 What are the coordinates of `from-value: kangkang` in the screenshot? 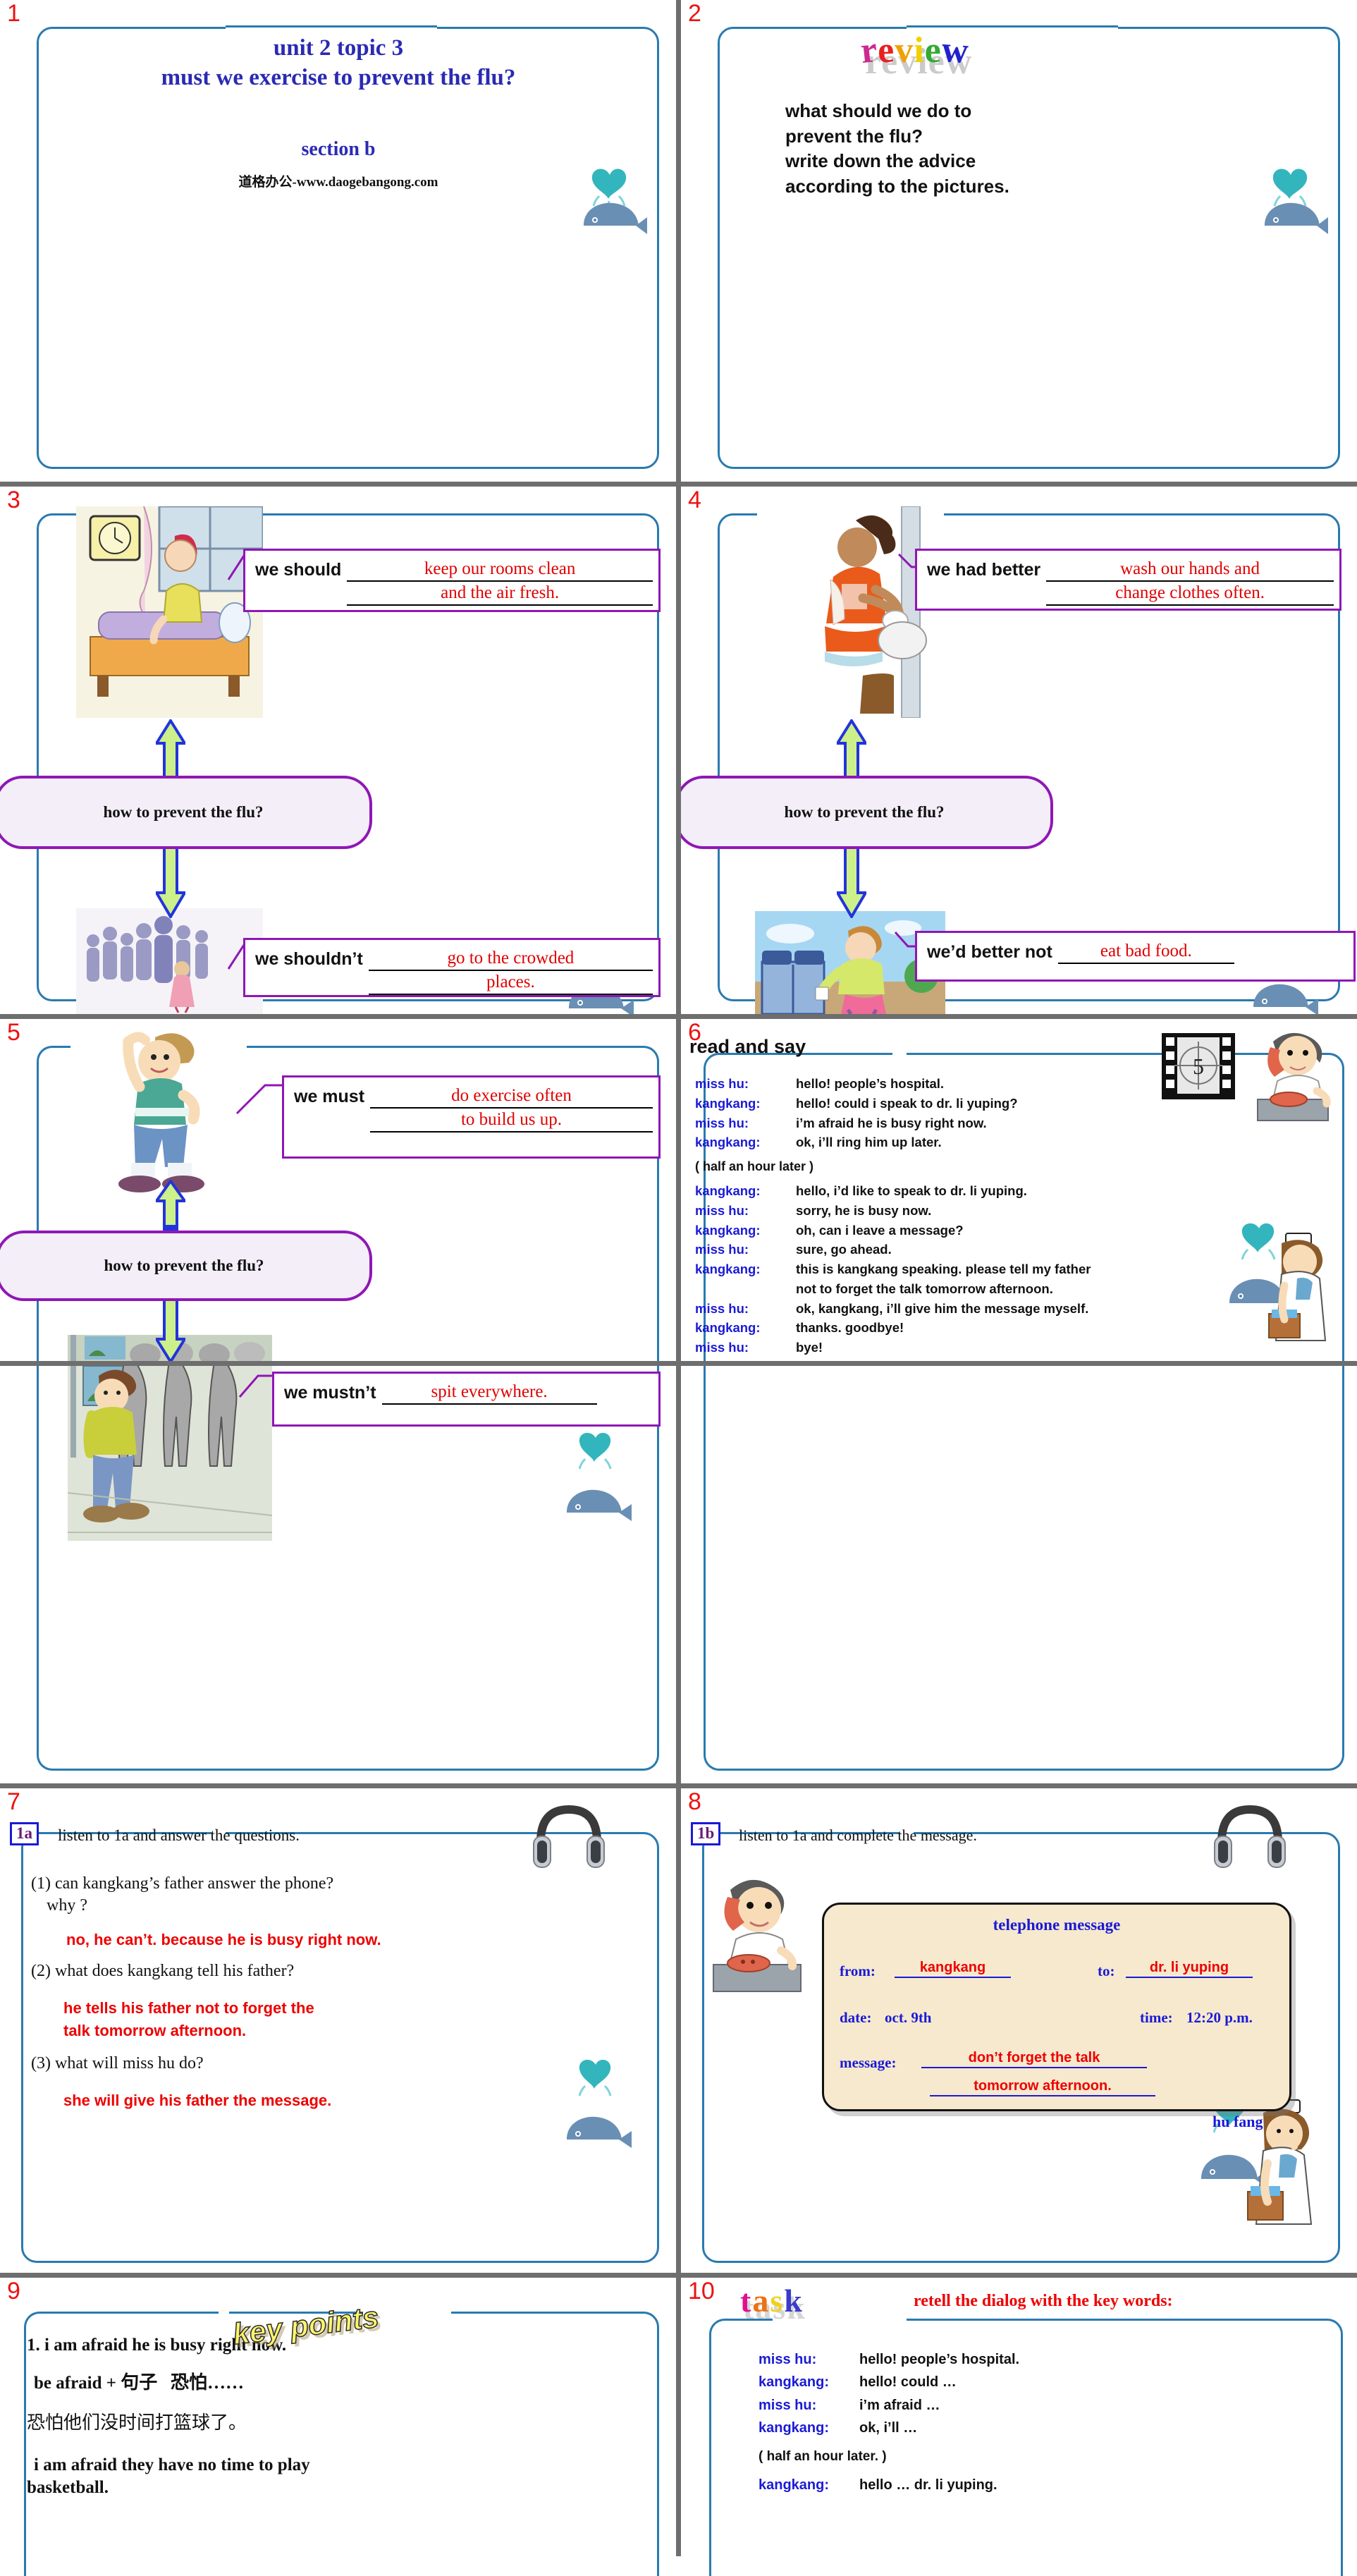 It's located at (953, 1969).